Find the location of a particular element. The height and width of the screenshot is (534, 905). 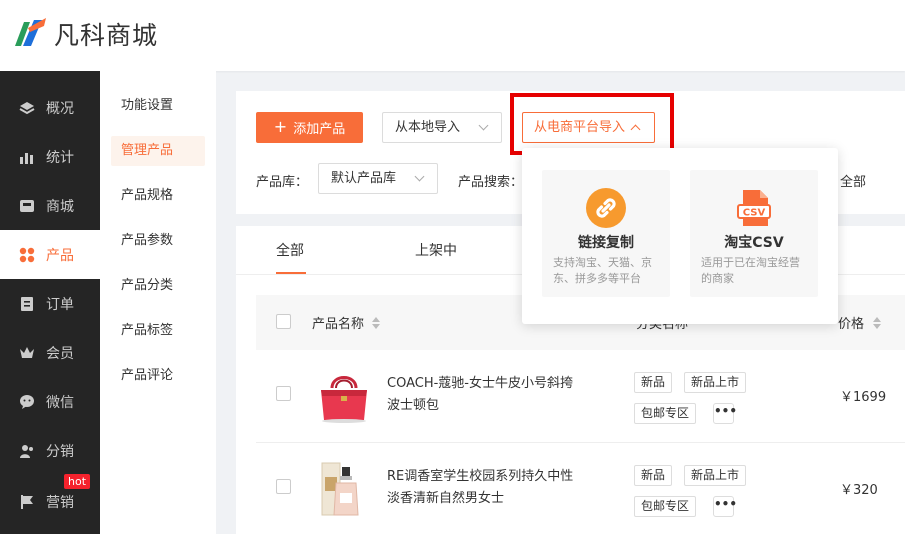

sidebar-item-label: 会员 is located at coordinates (60, 353).